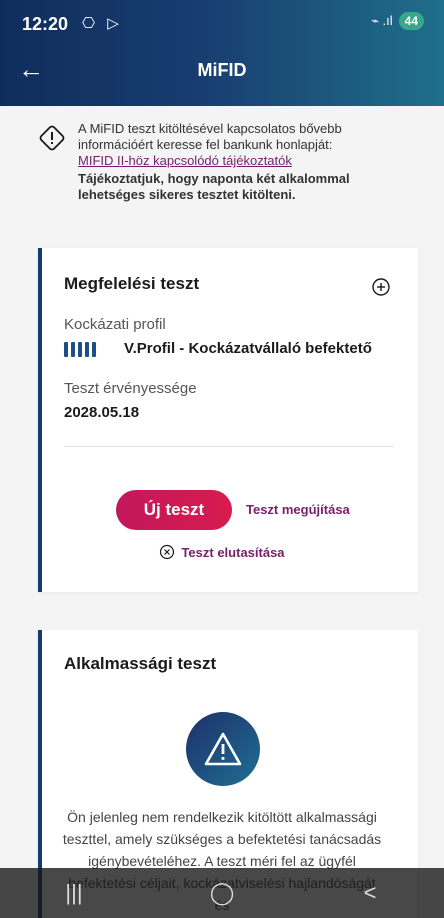 The image size is (444, 918). What do you see at coordinates (229, 446) in the screenshot?
I see `card-divider` at bounding box center [229, 446].